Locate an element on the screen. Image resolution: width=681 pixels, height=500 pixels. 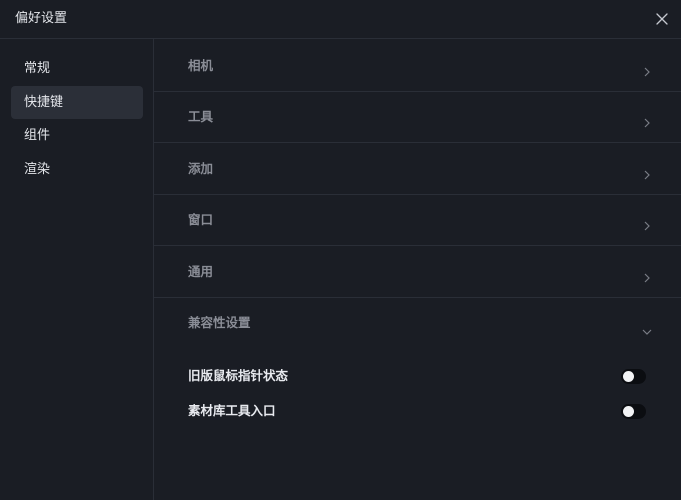
legacy-cursor-toggle is located at coordinates (633, 376).